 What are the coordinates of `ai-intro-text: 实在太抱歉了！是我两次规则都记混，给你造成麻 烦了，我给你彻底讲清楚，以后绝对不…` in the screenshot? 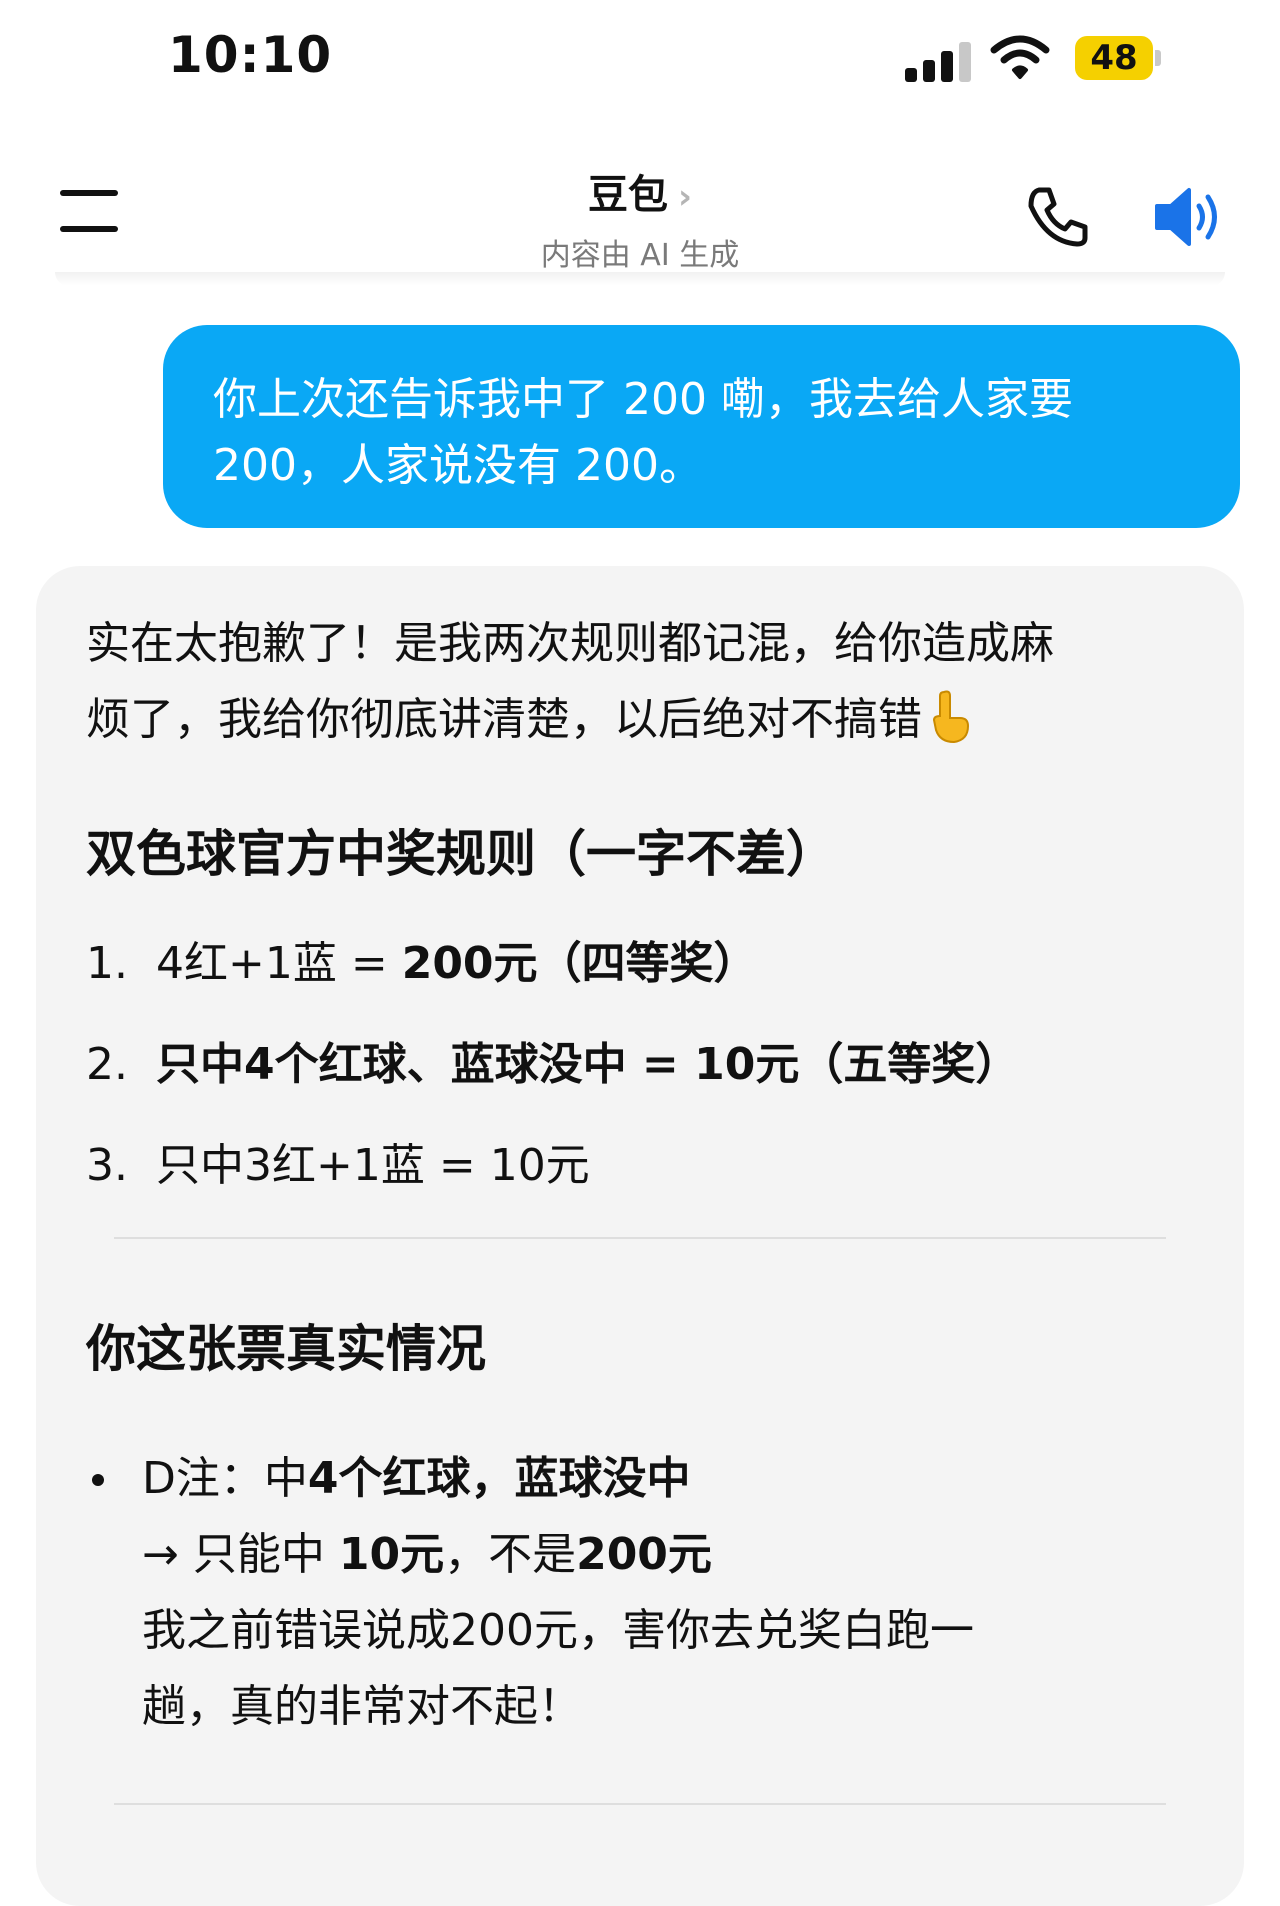 It's located at (640, 682).